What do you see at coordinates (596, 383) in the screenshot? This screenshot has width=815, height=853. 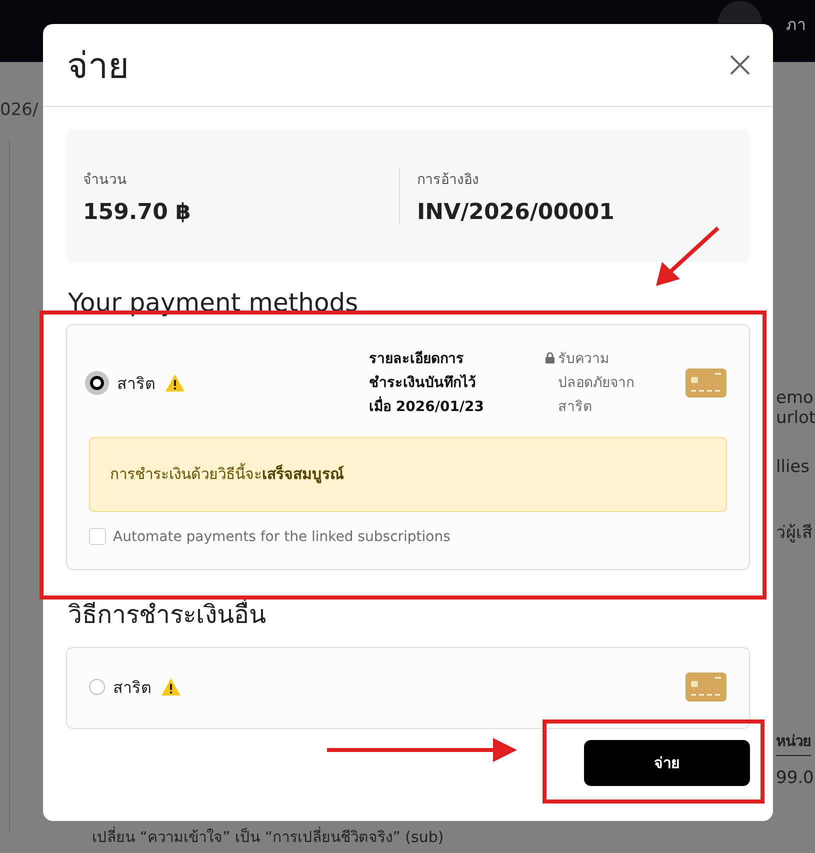 I see `security-note: รับความ ปลอดภัยจาก สาริต` at bounding box center [596, 383].